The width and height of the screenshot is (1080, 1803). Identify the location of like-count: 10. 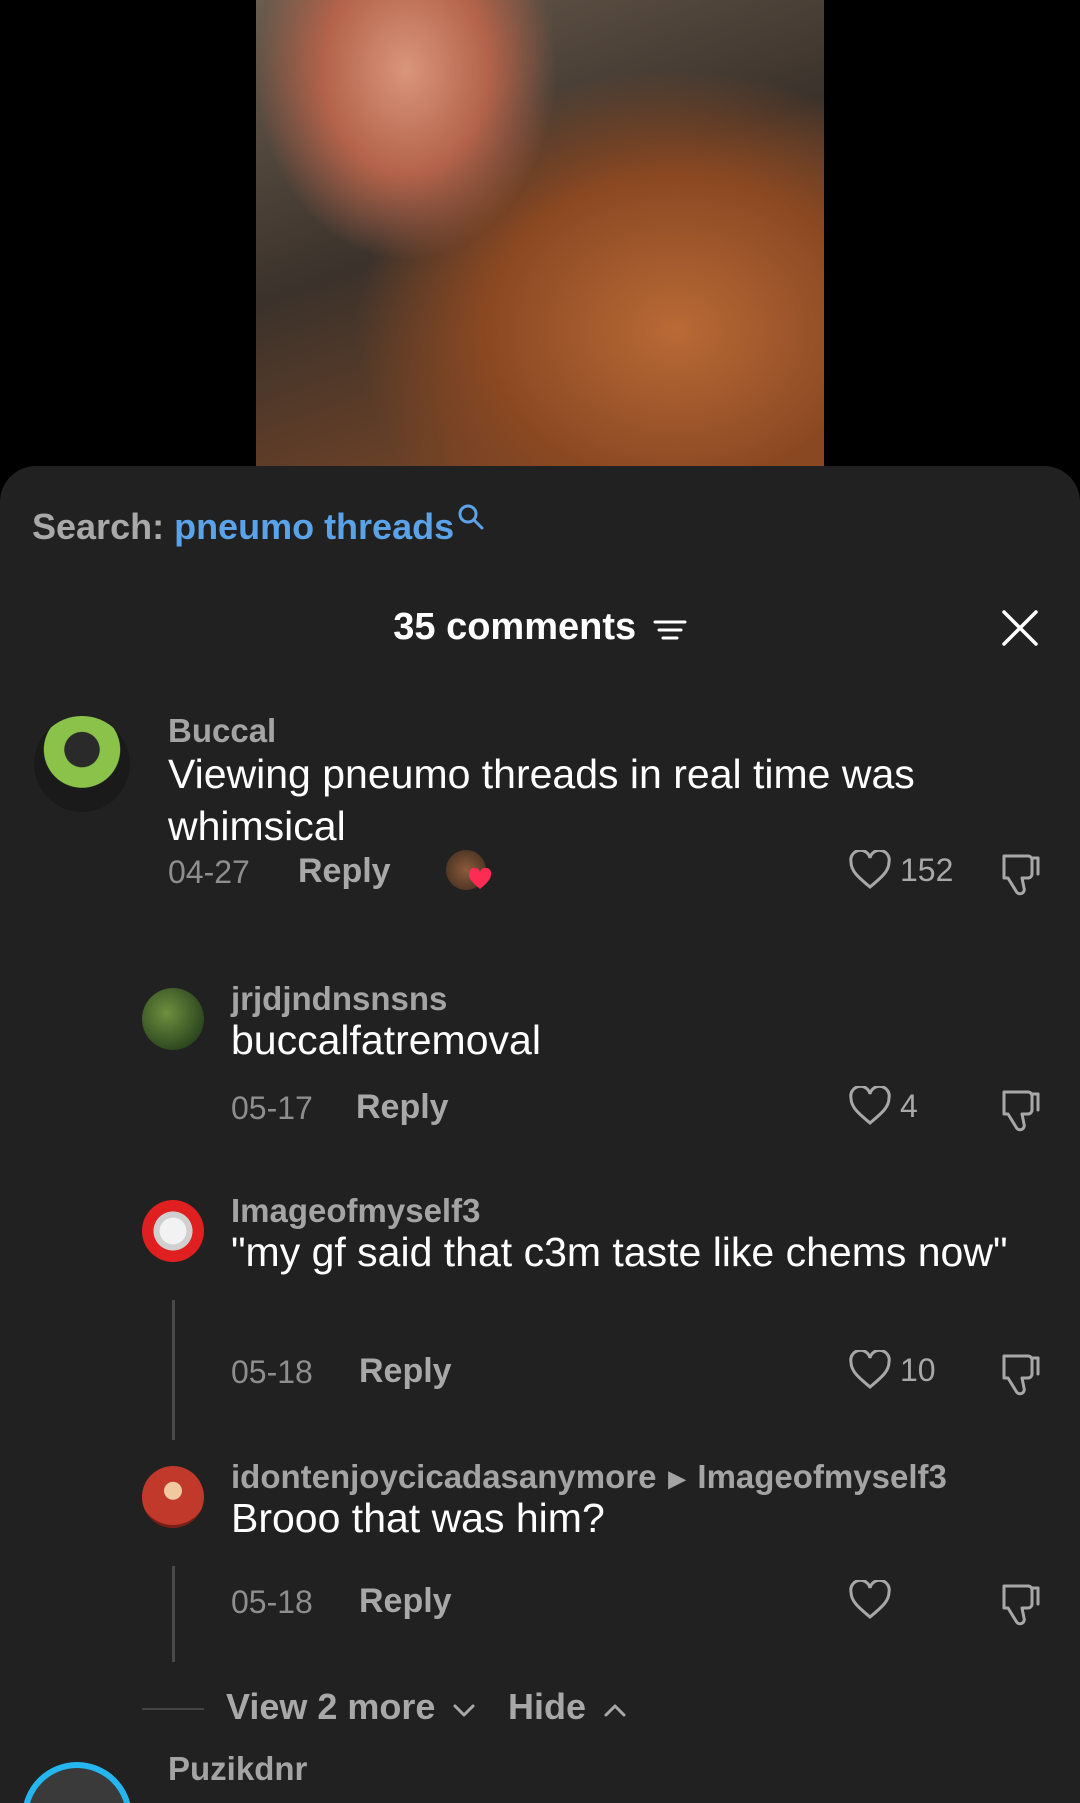
(918, 1369).